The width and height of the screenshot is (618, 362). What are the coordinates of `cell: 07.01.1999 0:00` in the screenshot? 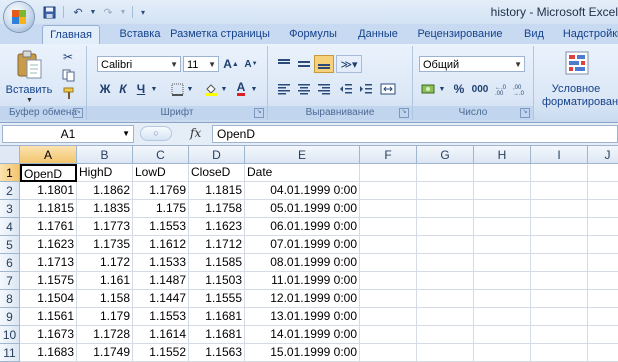 It's located at (302, 245).